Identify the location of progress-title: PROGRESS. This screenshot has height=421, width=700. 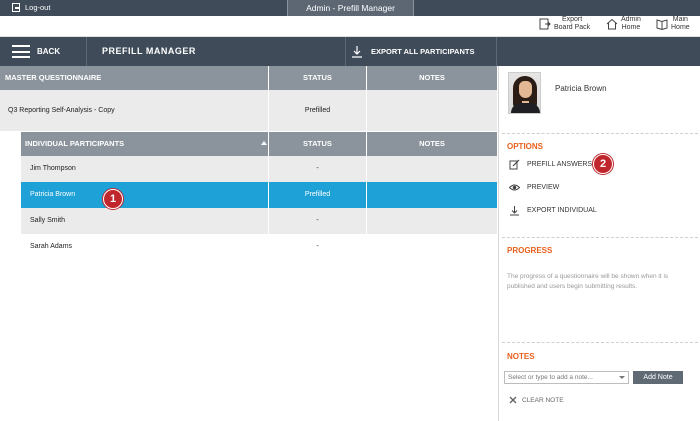
(530, 250).